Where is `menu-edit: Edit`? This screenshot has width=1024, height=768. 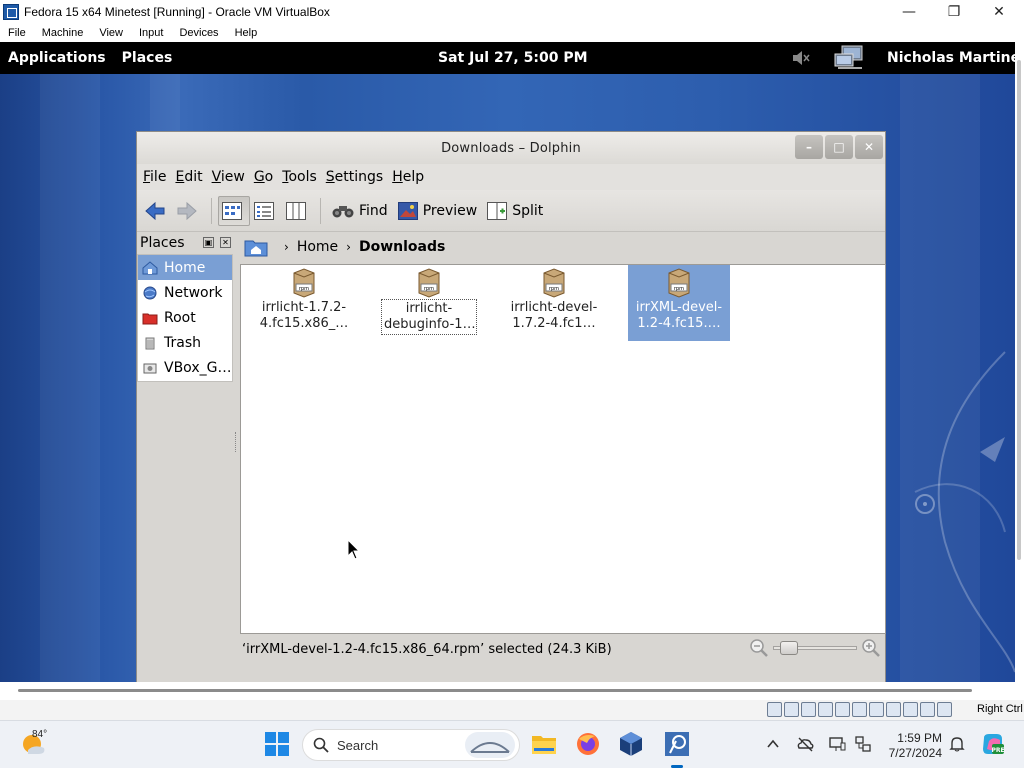 menu-edit: Edit is located at coordinates (191, 177).